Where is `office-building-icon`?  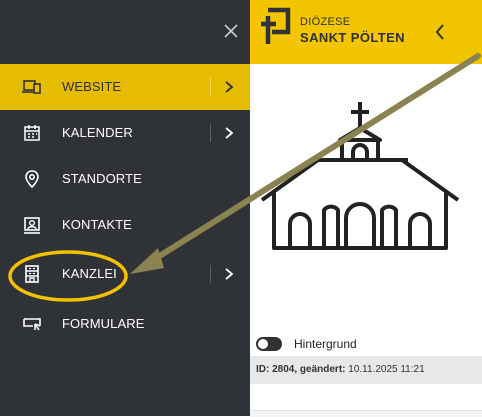
office-building-icon is located at coordinates (32, 274).